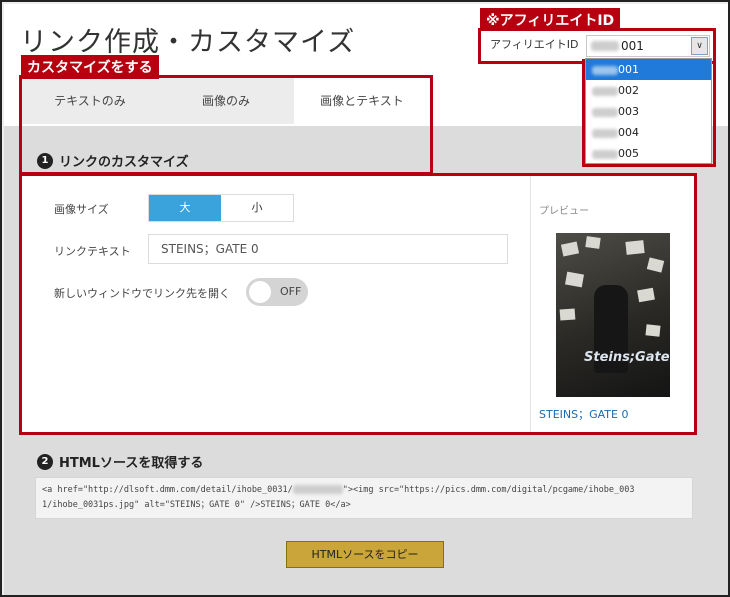  I want to click on size-small-button: 小, so click(257, 208).